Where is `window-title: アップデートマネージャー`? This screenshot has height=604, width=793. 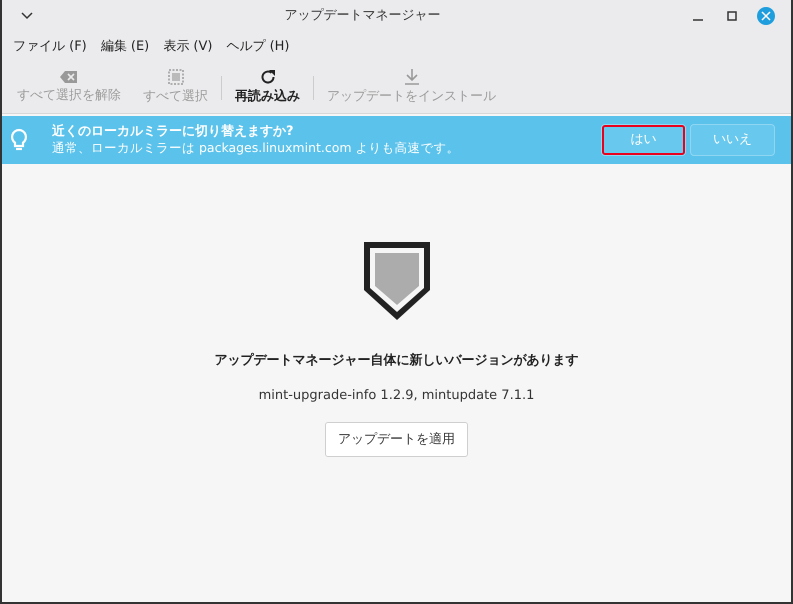 window-title: アップデートマネージャー is located at coordinates (362, 16).